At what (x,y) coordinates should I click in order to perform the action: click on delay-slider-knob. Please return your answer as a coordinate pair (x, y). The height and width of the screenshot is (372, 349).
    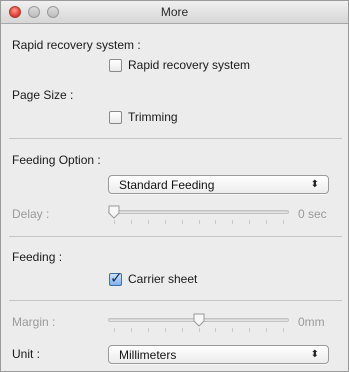
    Looking at the image, I should click on (114, 212).